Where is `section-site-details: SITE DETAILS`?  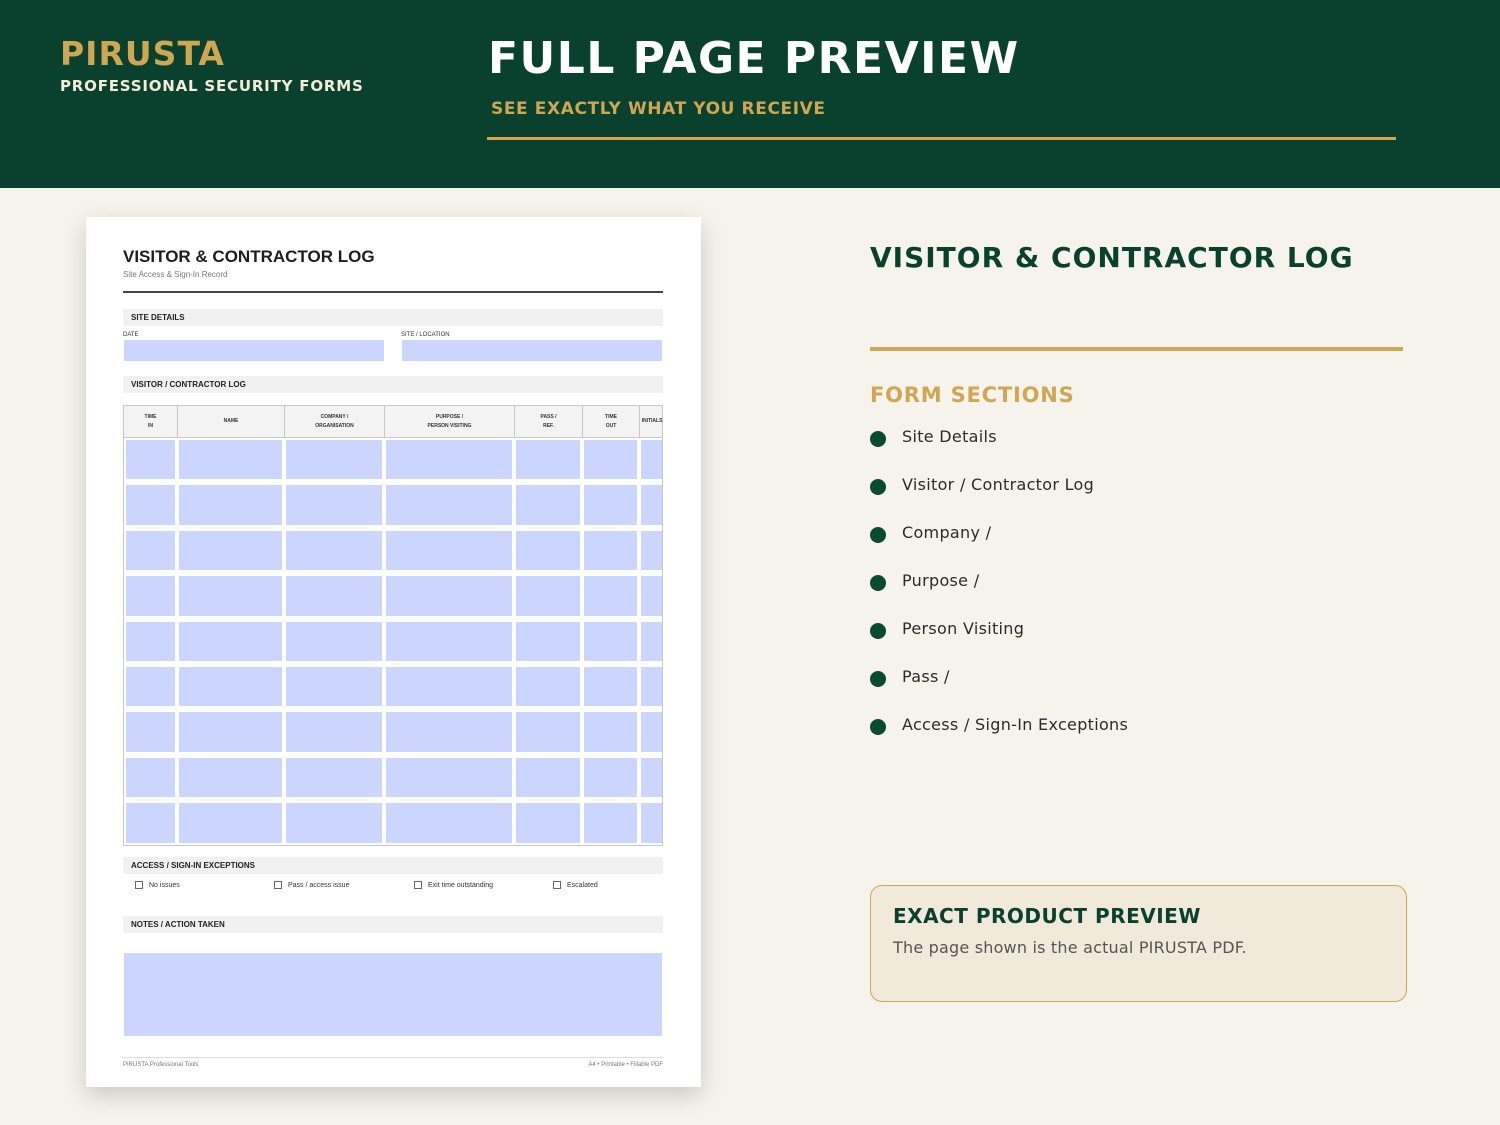 section-site-details: SITE DETAILS is located at coordinates (393, 317).